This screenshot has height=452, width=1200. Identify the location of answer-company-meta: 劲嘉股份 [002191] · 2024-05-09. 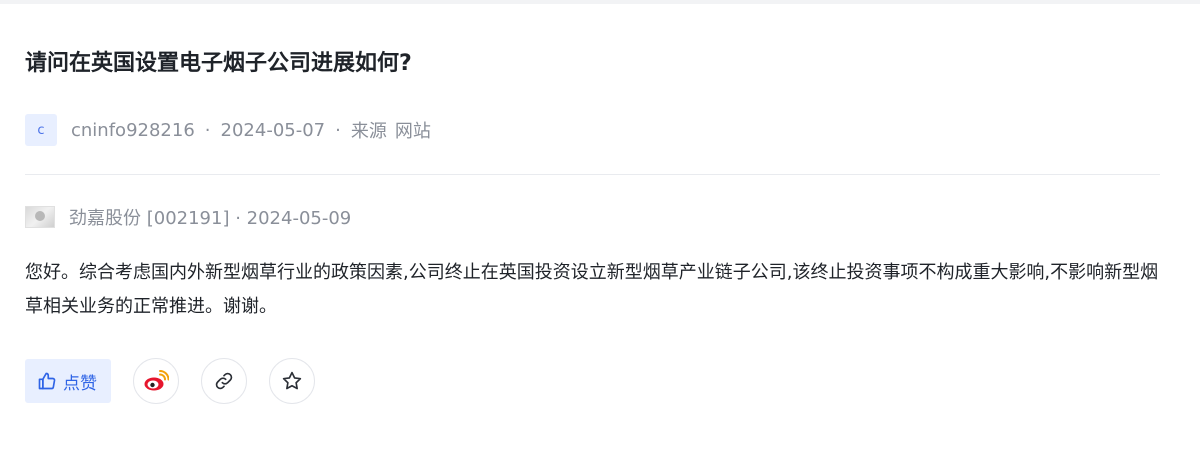
(210, 217).